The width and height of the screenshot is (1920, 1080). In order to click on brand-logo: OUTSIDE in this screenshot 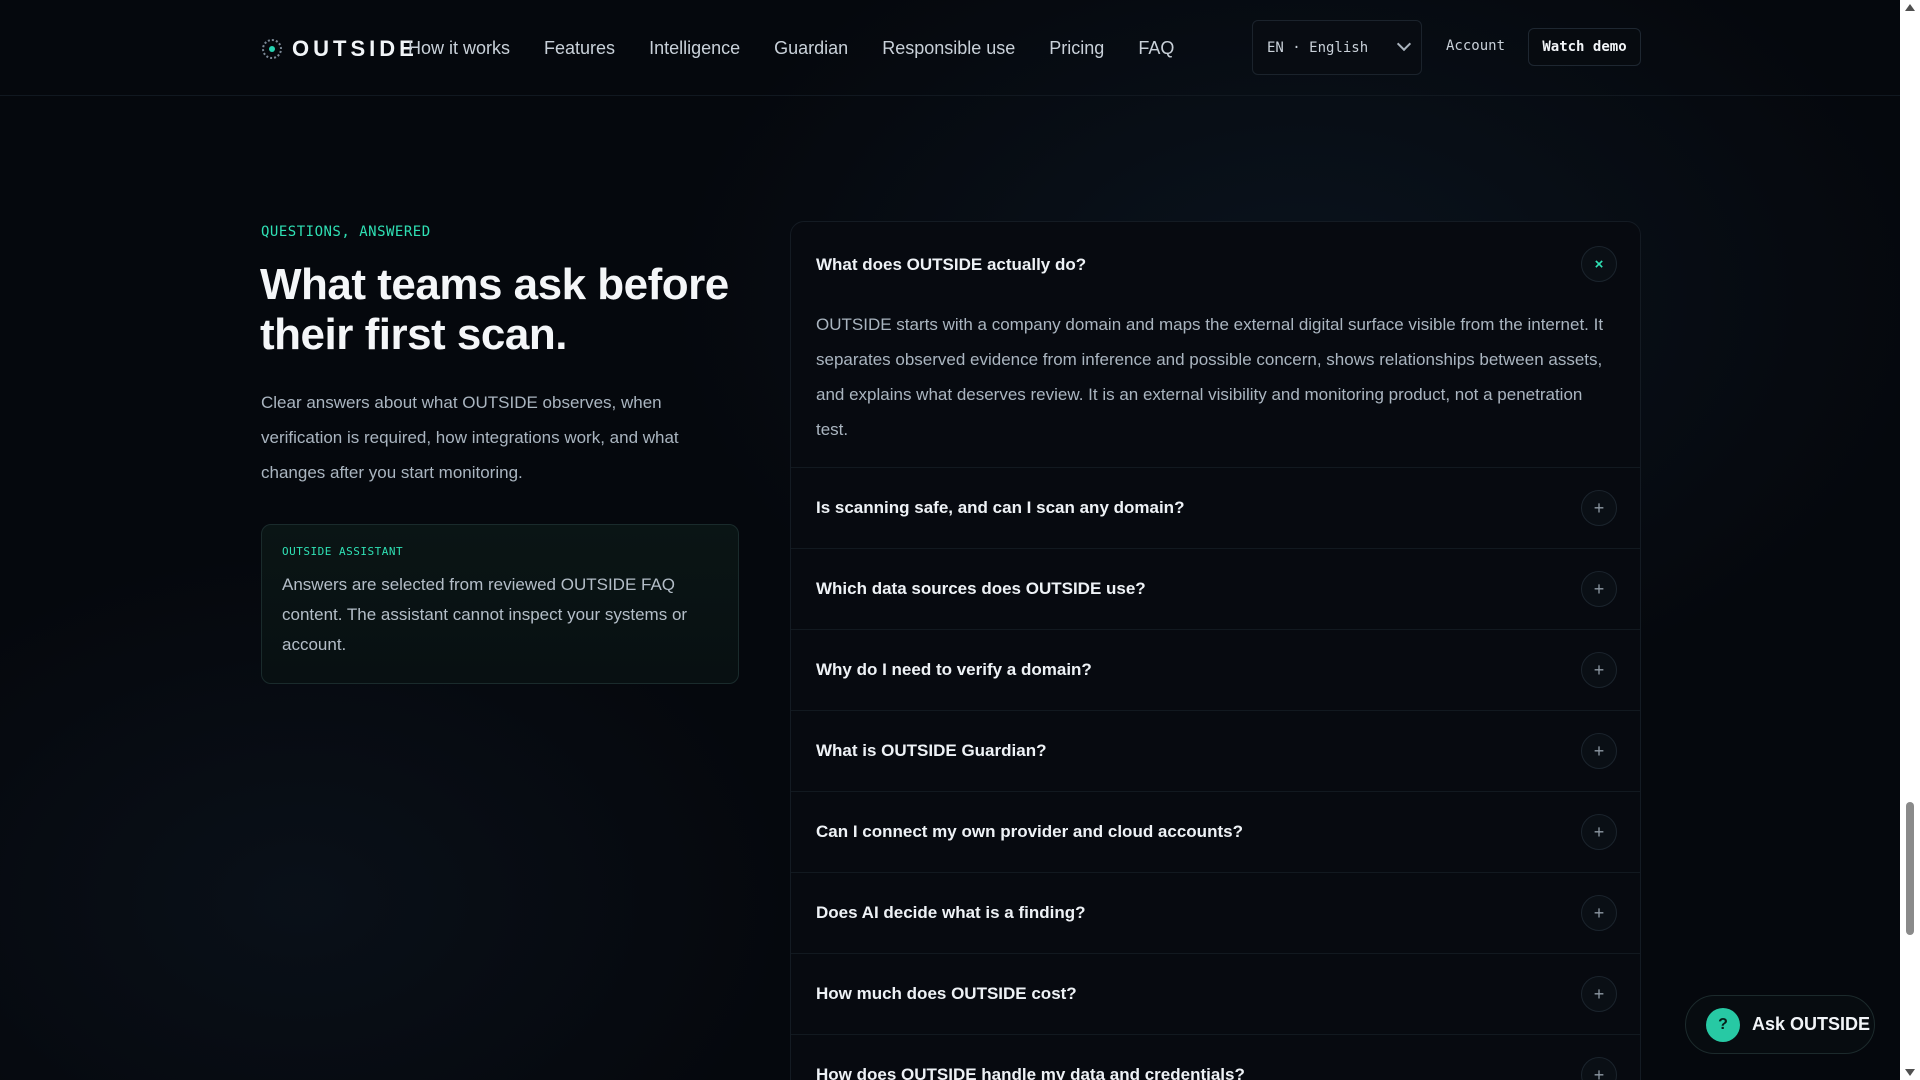, I will do `click(340, 49)`.